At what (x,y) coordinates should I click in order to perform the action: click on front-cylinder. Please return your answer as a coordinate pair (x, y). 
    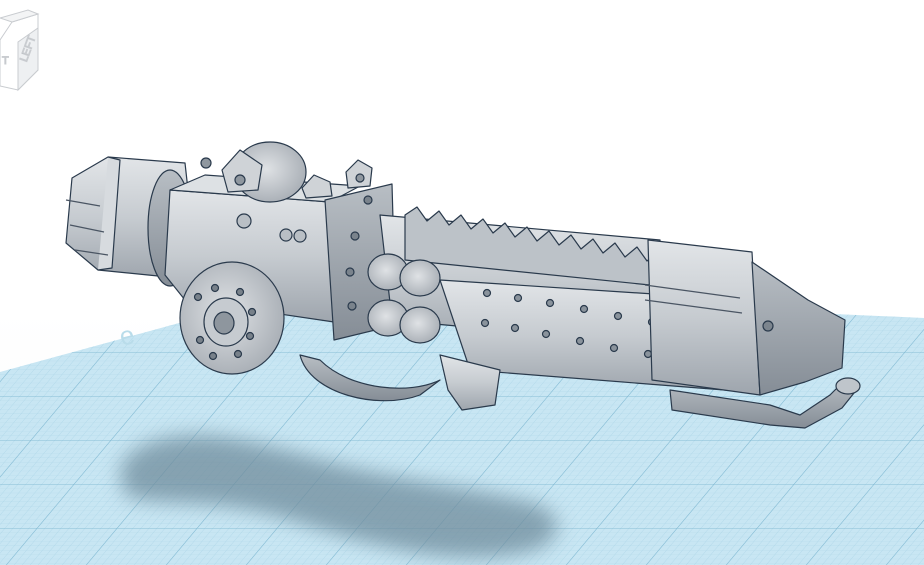
    Looking at the image, I should click on (704, 317).